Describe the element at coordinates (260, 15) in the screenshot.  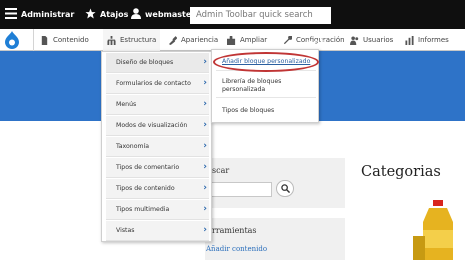
I see `quick-search-input: Admin Toolbar quick search` at that location.